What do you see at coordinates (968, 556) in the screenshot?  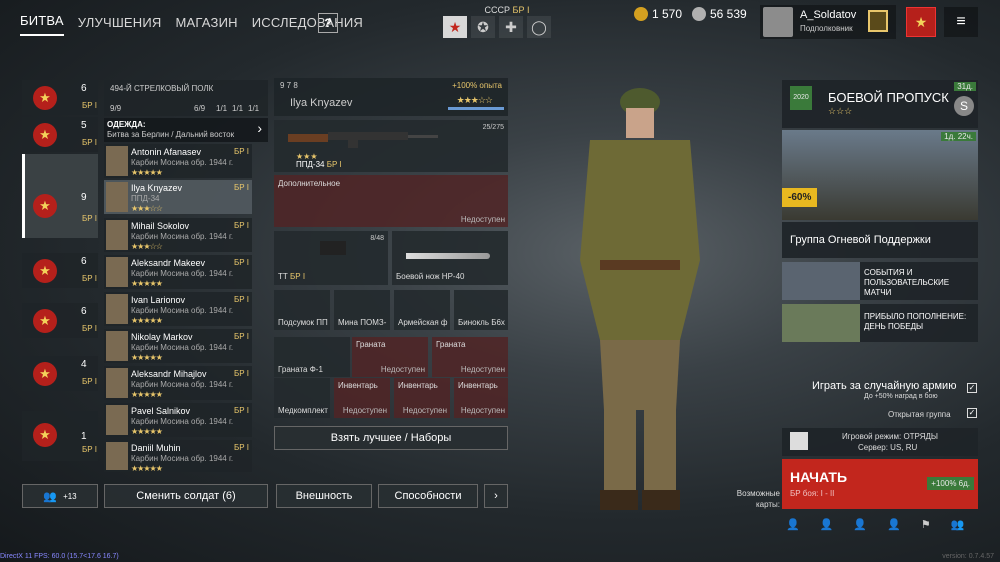 I see `version-label: version: 0.7.4.57` at bounding box center [968, 556].